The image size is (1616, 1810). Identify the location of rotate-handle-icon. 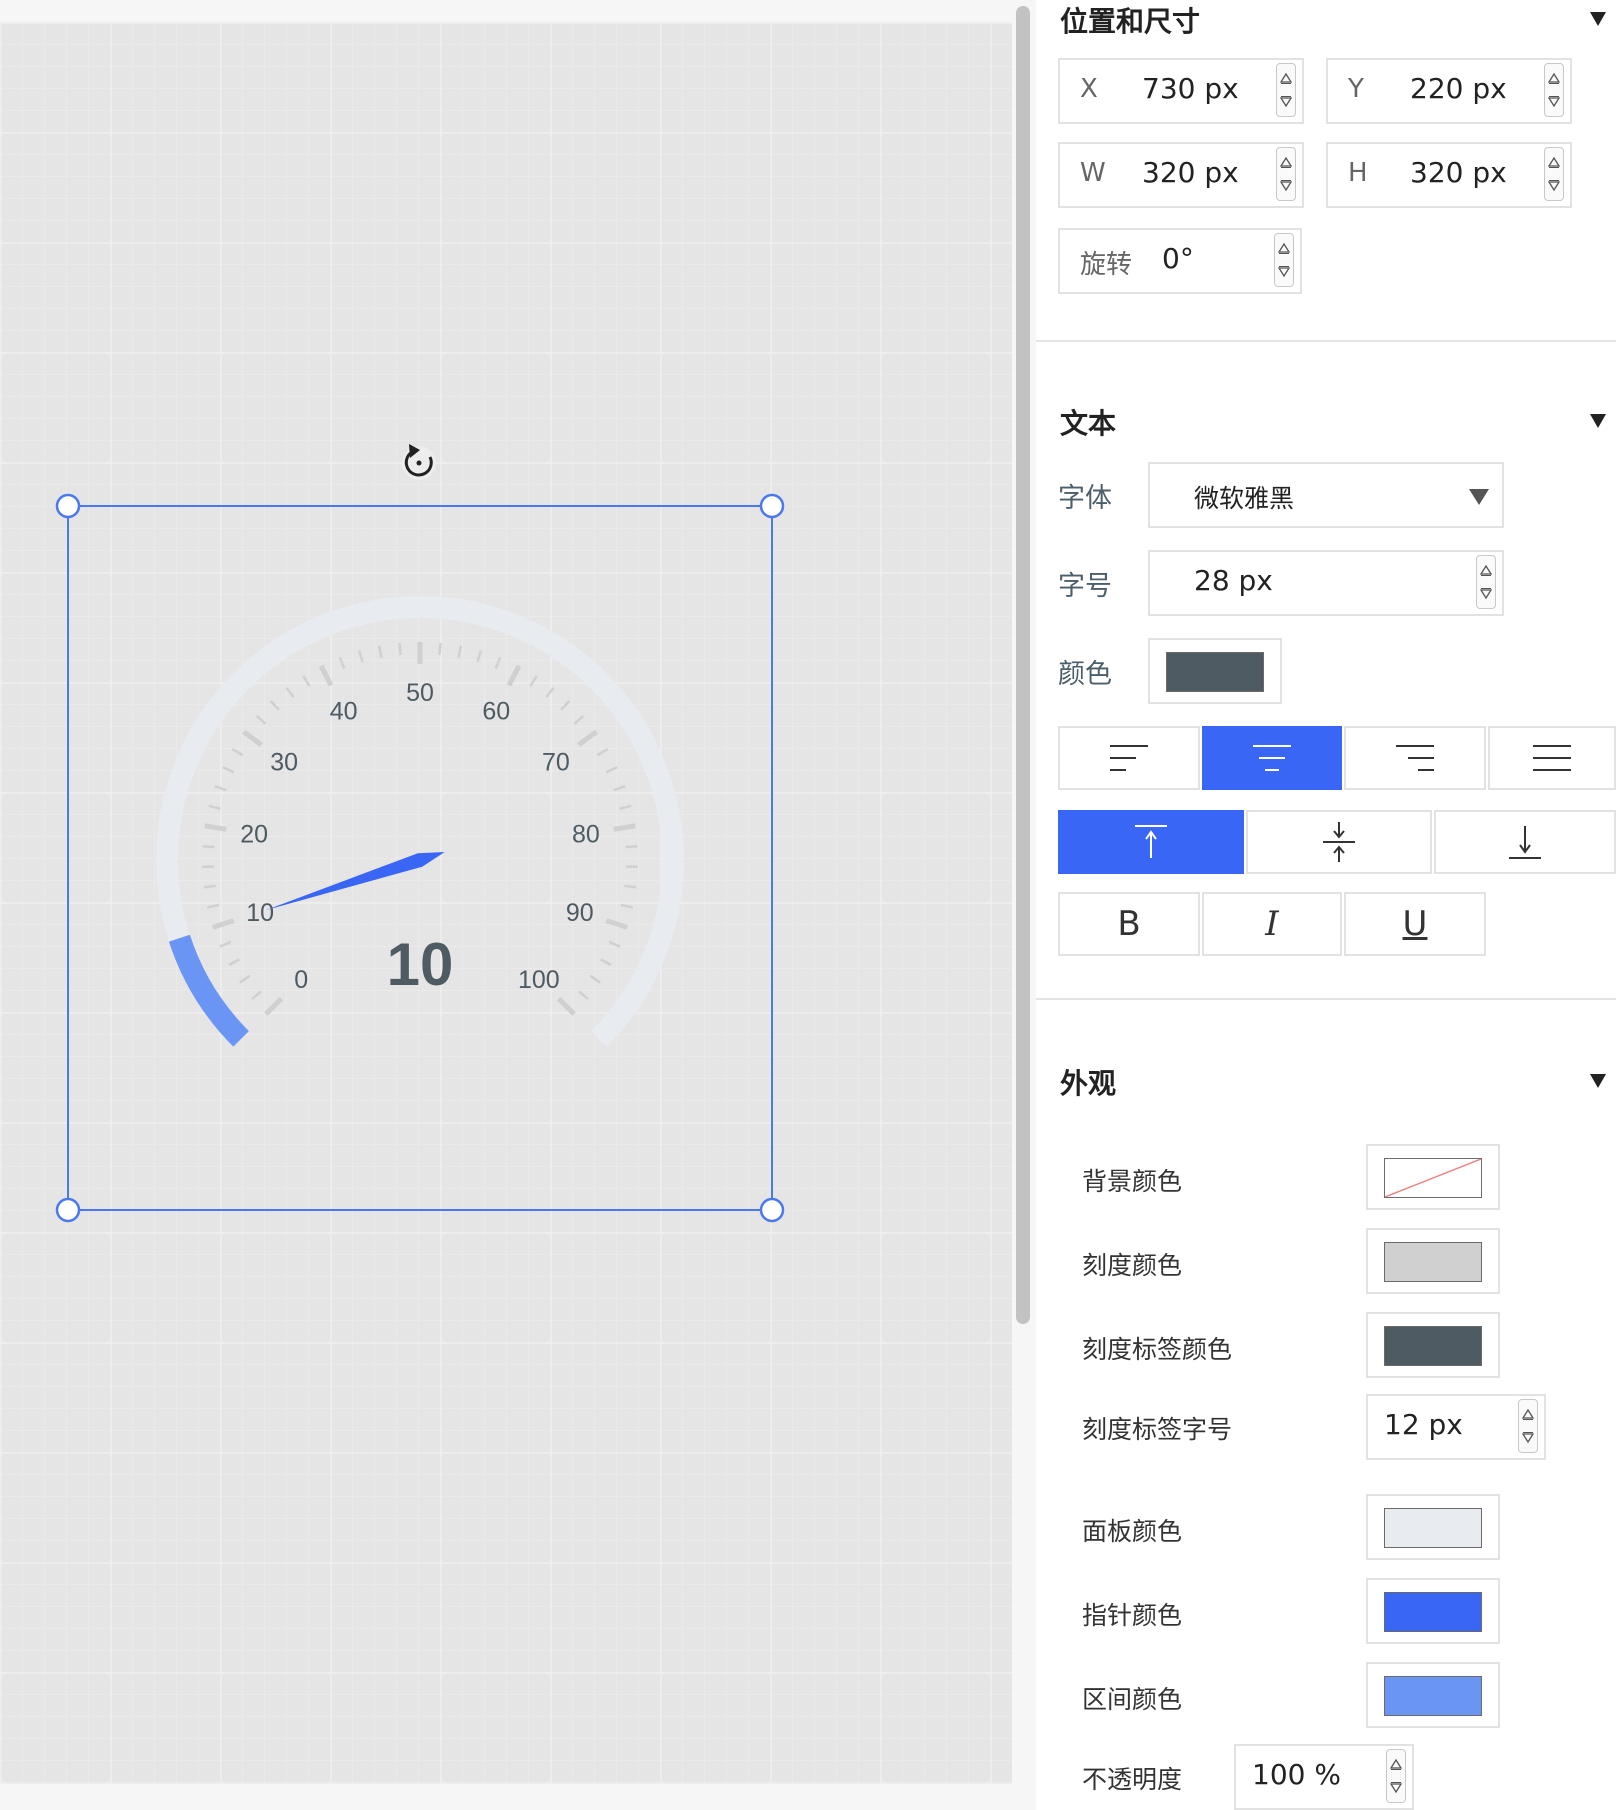
(419, 462).